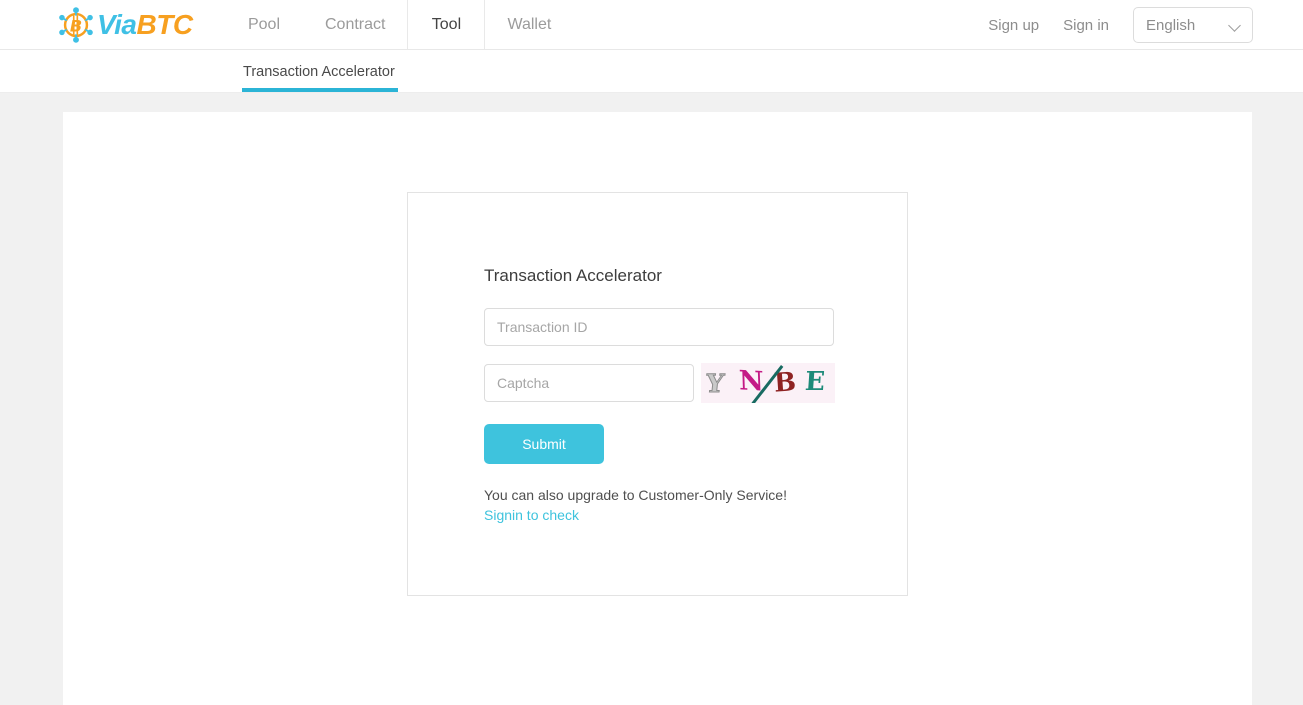  Describe the element at coordinates (355, 24) in the screenshot. I see `nav-item-contract: Contract` at that location.